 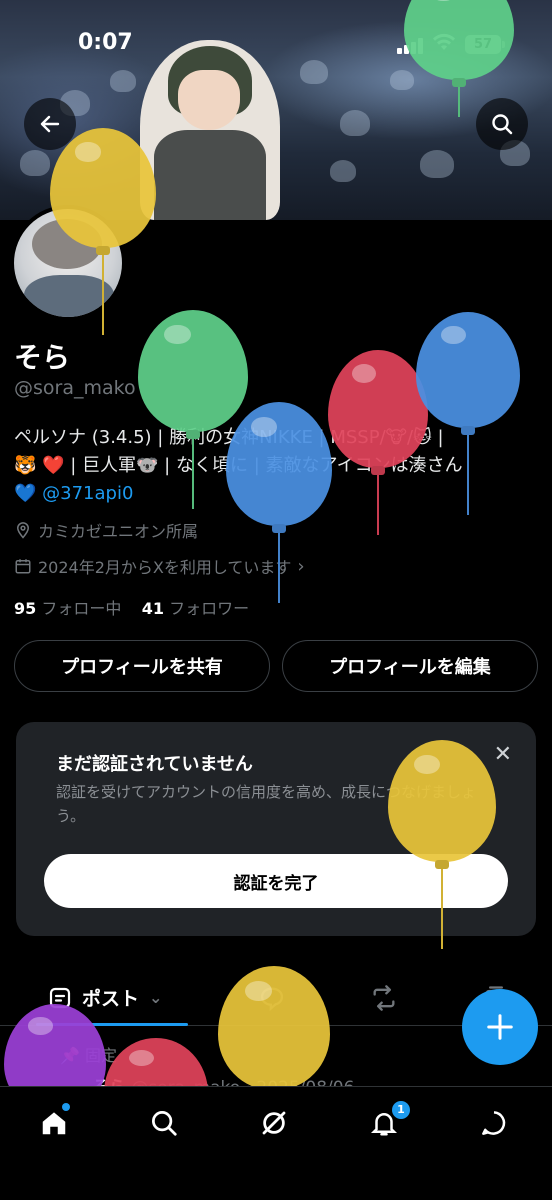 I want to click on tab-posts: ポスト ⌄, so click(x=105, y=997).